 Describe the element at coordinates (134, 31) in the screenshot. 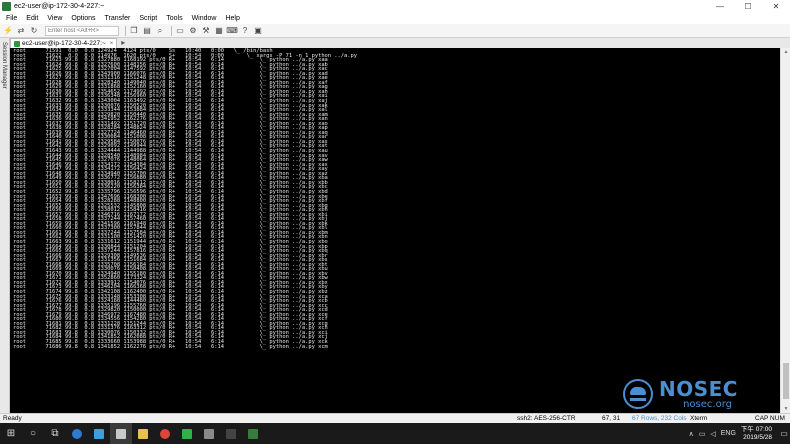

I see `copy-icon: ❐` at that location.